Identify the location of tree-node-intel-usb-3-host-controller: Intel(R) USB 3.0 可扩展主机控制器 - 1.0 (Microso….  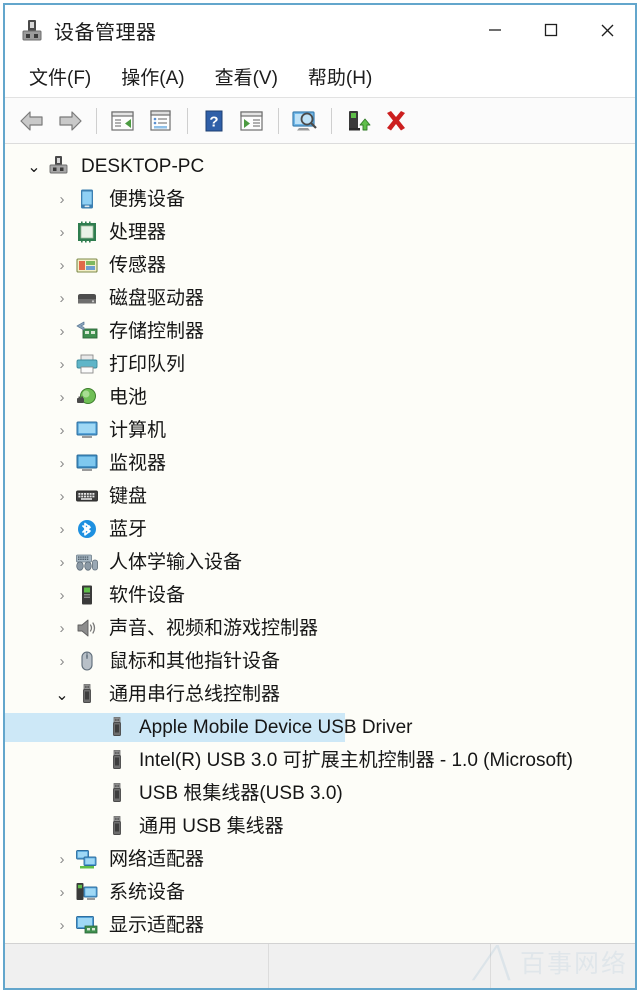
(320, 760).